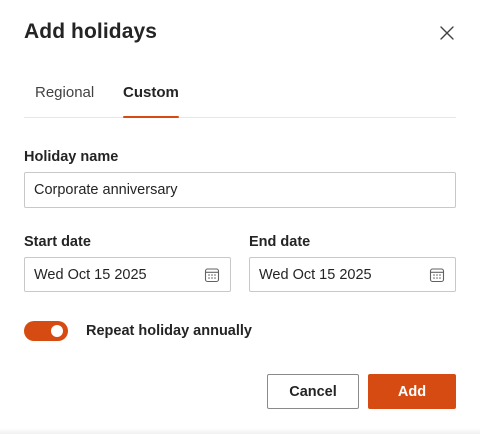 Image resolution: width=480 pixels, height=434 pixels. What do you see at coordinates (313, 391) in the screenshot?
I see `cancel-button: Cancel` at bounding box center [313, 391].